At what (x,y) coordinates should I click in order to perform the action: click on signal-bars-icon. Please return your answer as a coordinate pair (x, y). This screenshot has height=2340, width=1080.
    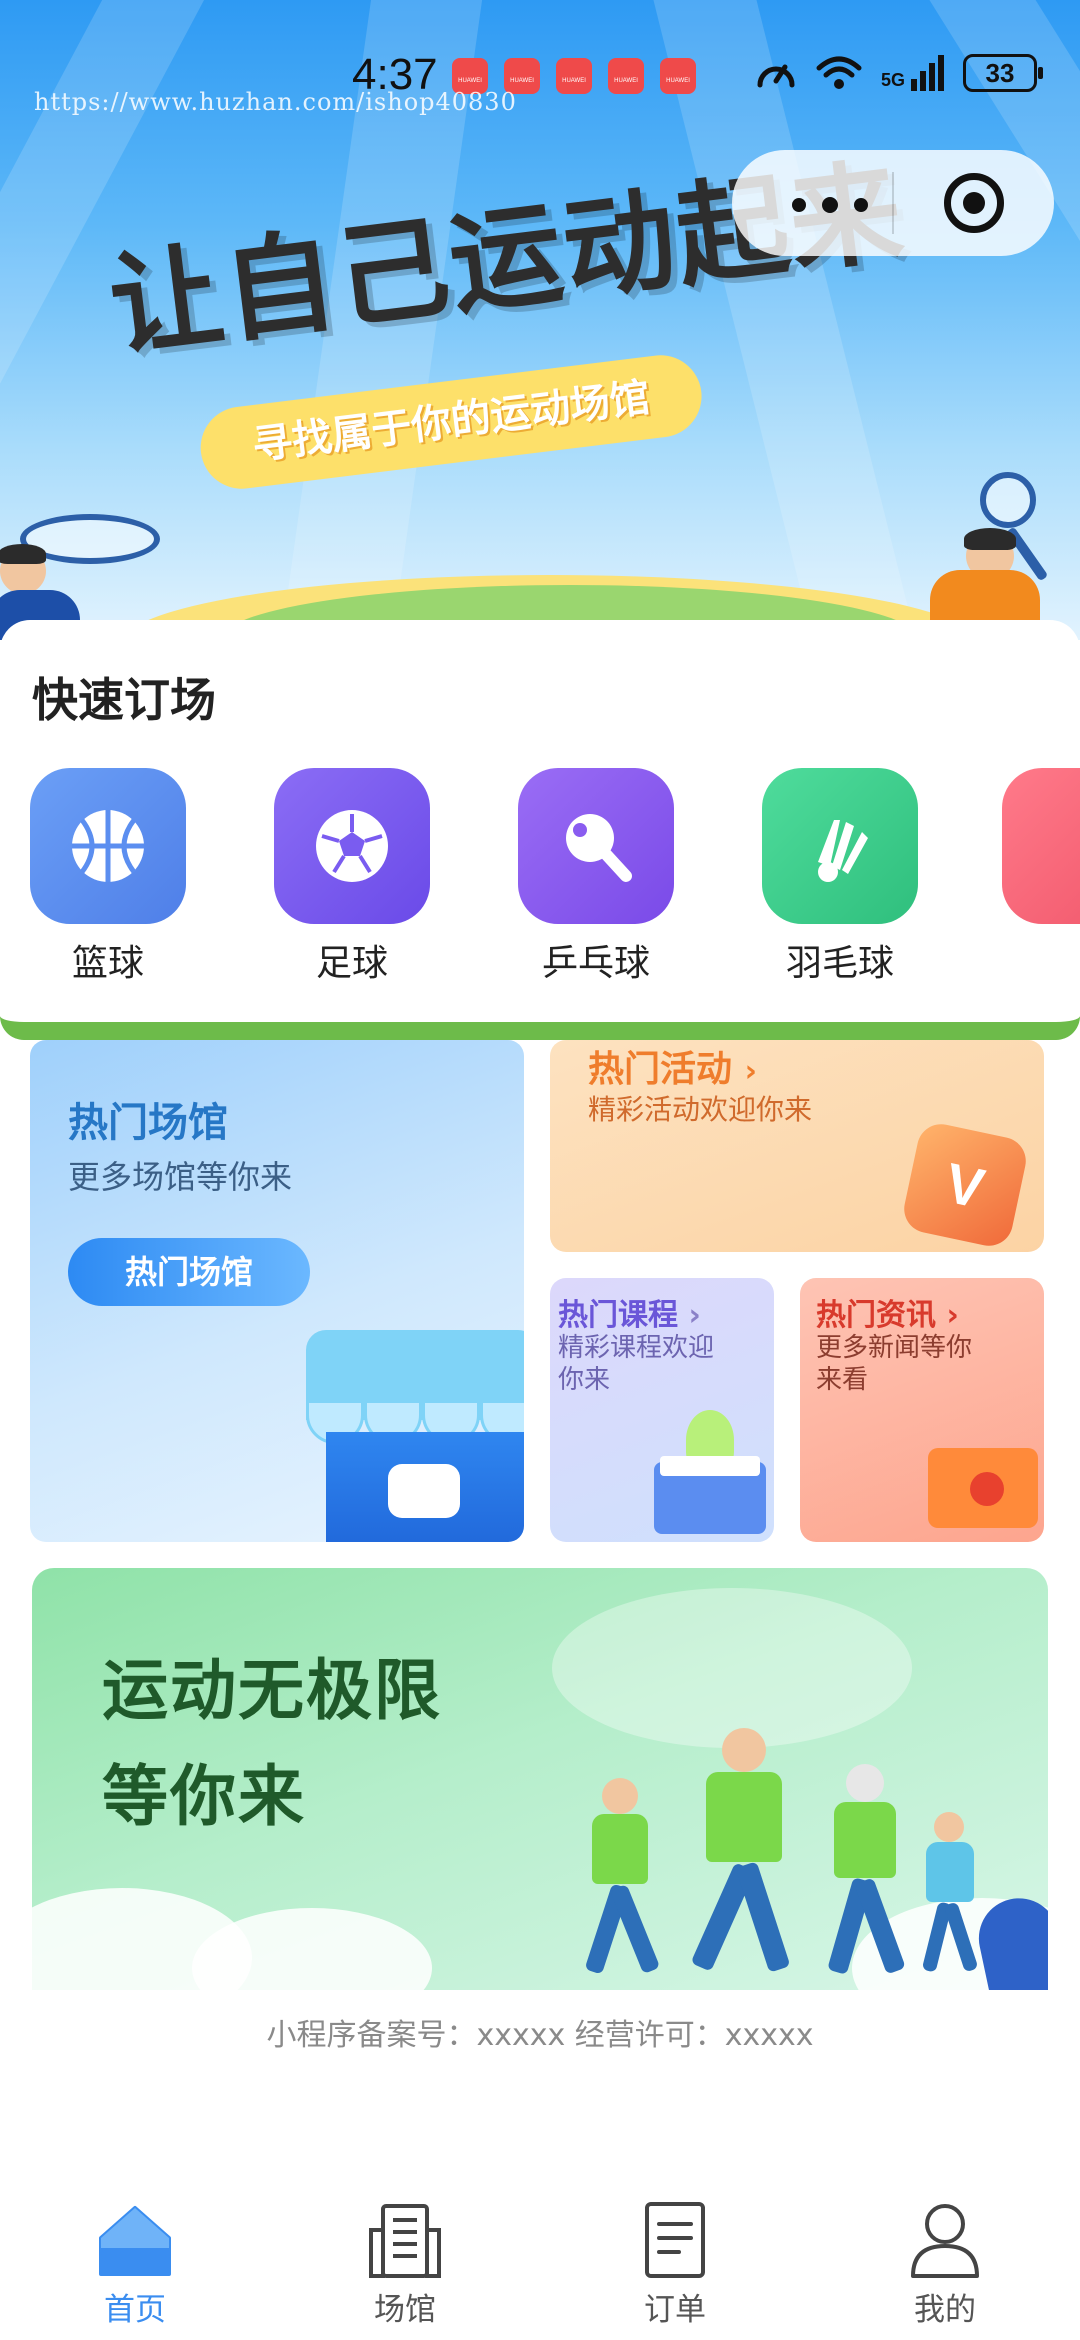
    Looking at the image, I should click on (928, 73).